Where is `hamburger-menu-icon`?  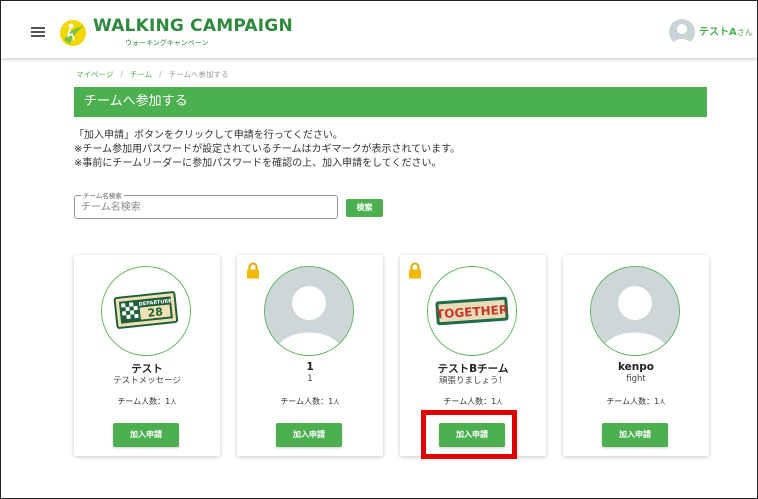 hamburger-menu-icon is located at coordinates (38, 32).